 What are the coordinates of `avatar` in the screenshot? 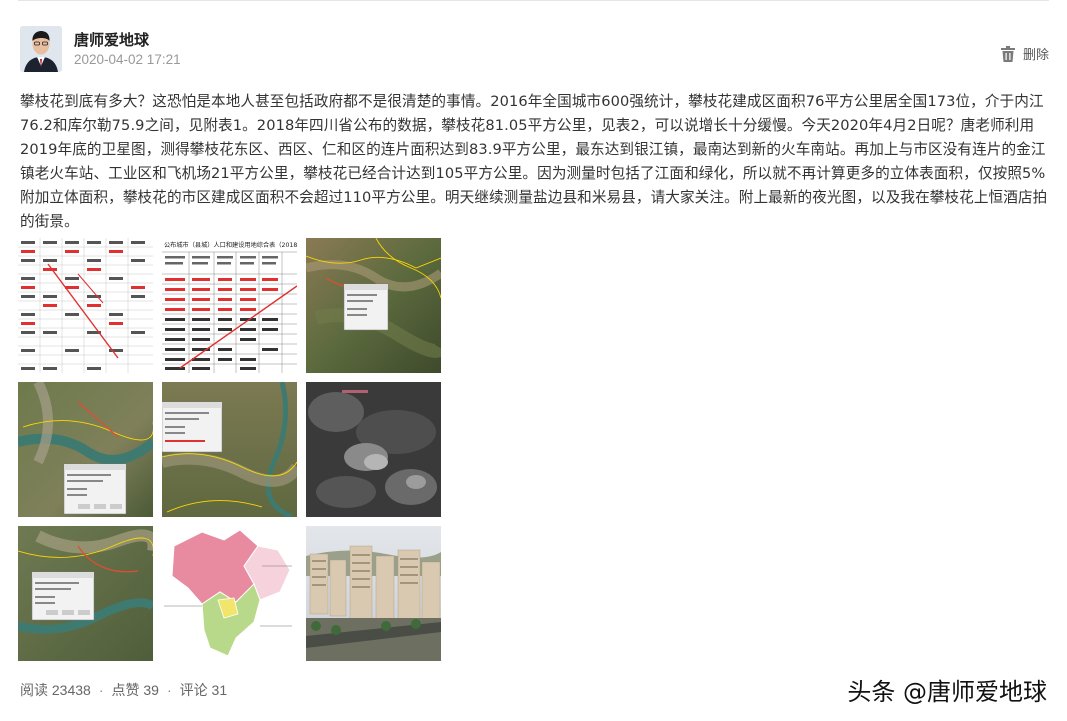 It's located at (41, 49).